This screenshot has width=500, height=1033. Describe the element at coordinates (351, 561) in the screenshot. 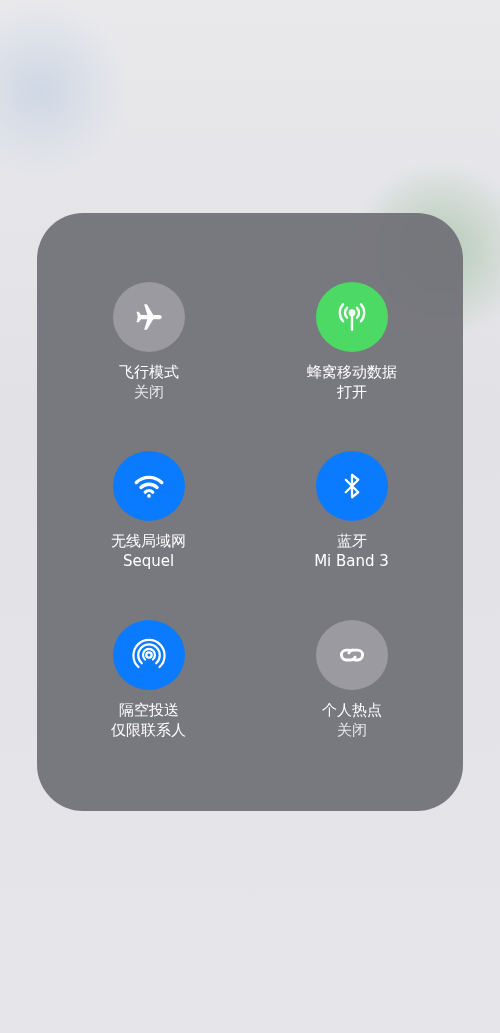

I see `toggle-status: Mi Band 3` at that location.